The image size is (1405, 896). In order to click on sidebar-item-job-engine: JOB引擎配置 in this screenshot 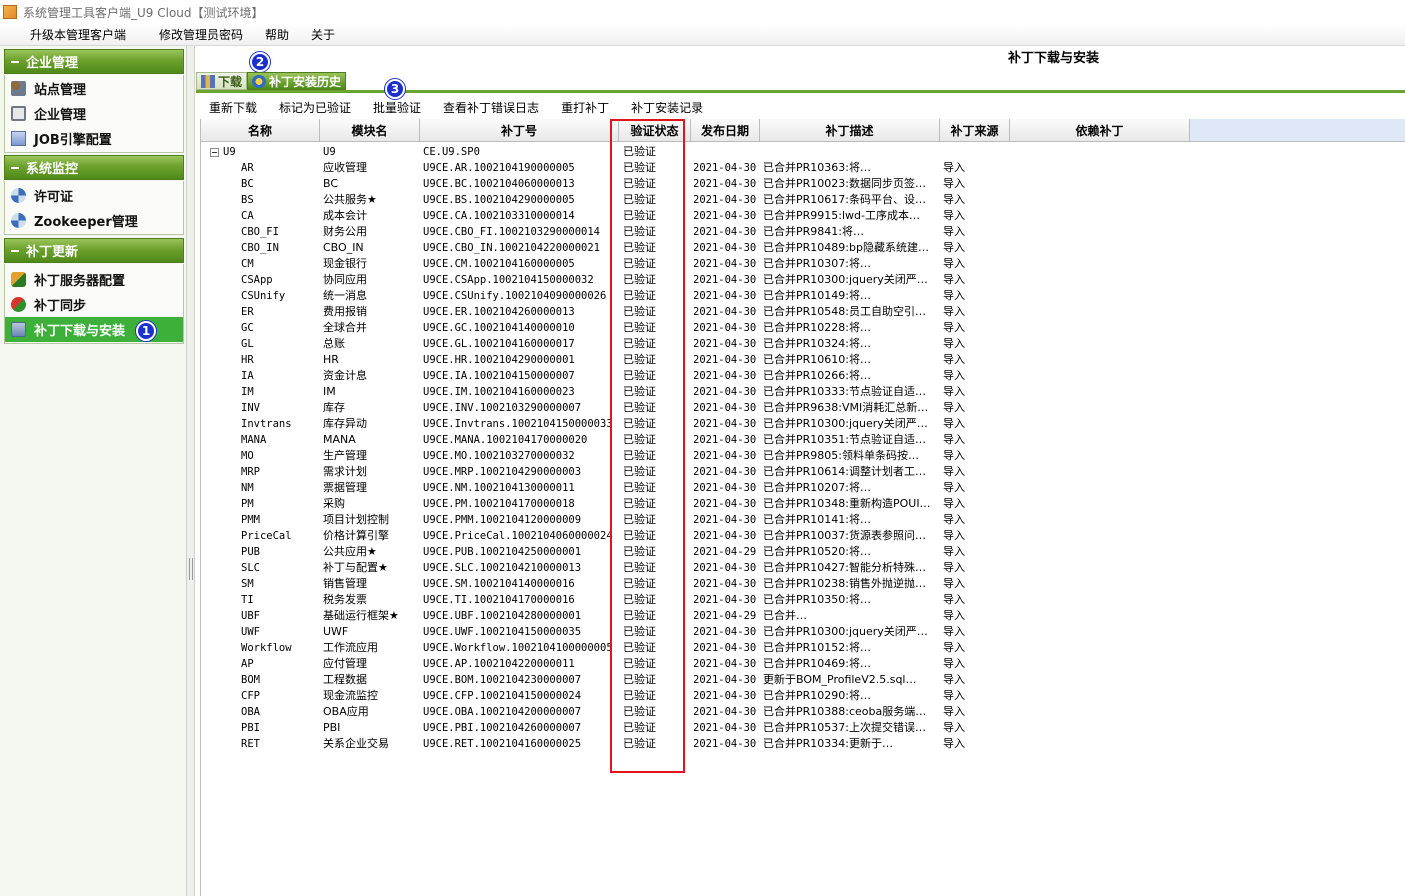, I will do `click(94, 138)`.